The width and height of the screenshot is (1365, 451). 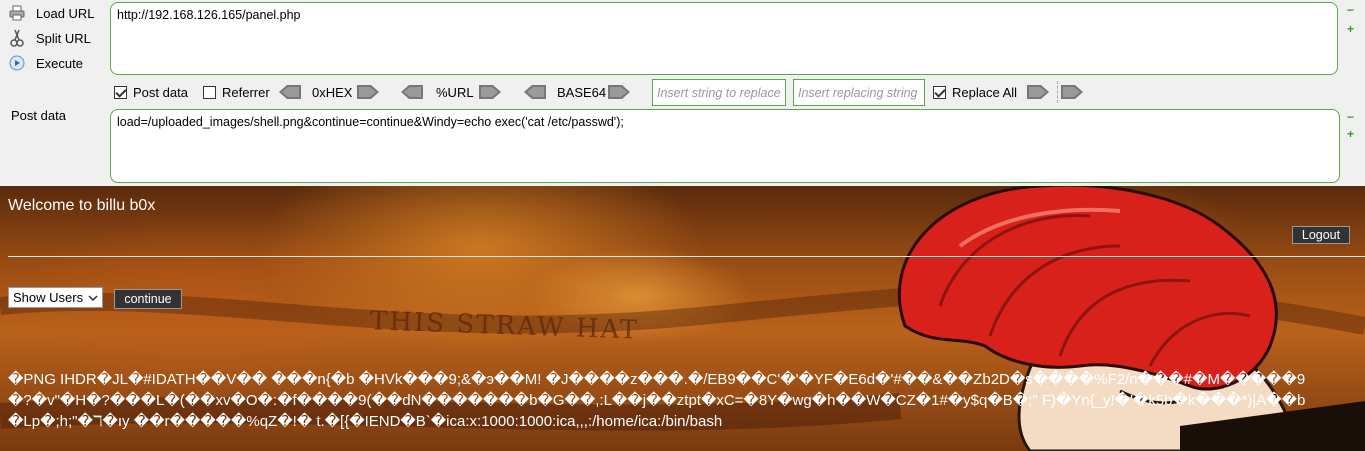 What do you see at coordinates (719, 92) in the screenshot?
I see `replace-string-input: Insert string to replace` at bounding box center [719, 92].